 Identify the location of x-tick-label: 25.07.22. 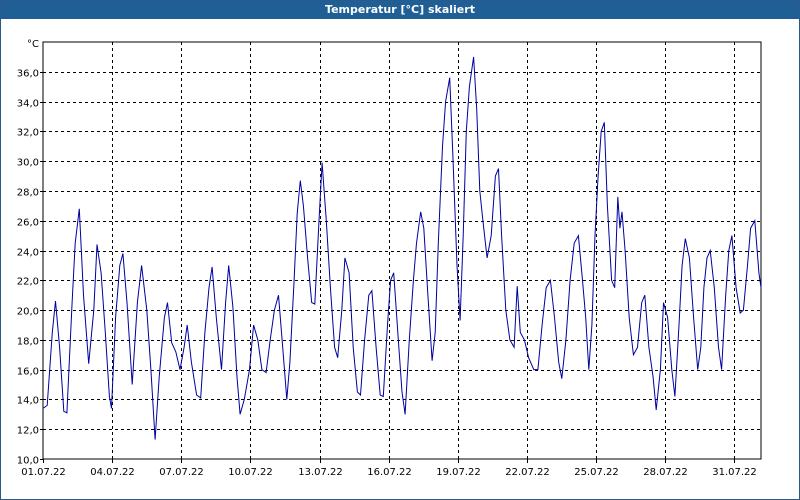
(596, 472).